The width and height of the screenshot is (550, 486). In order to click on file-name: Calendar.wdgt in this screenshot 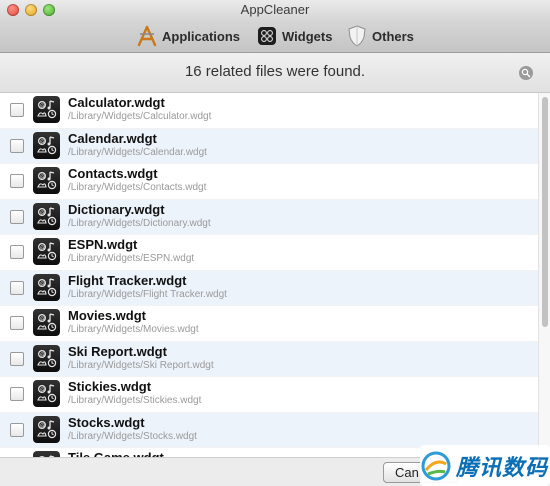, I will do `click(112, 138)`.